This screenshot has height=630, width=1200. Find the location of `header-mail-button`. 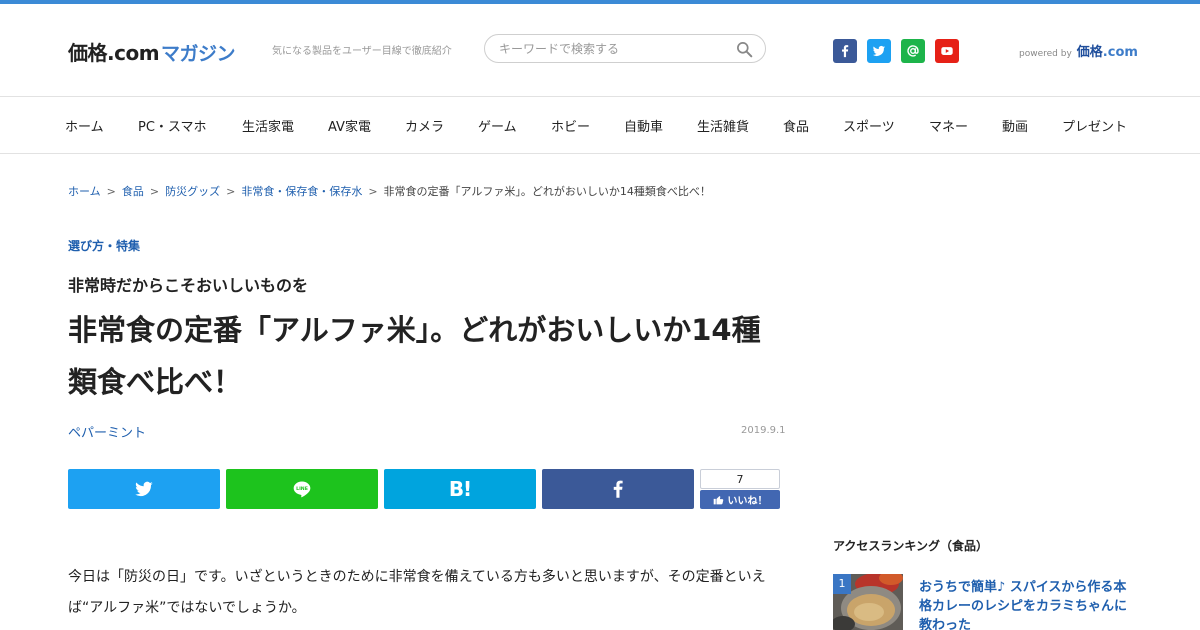

header-mail-button is located at coordinates (913, 51).